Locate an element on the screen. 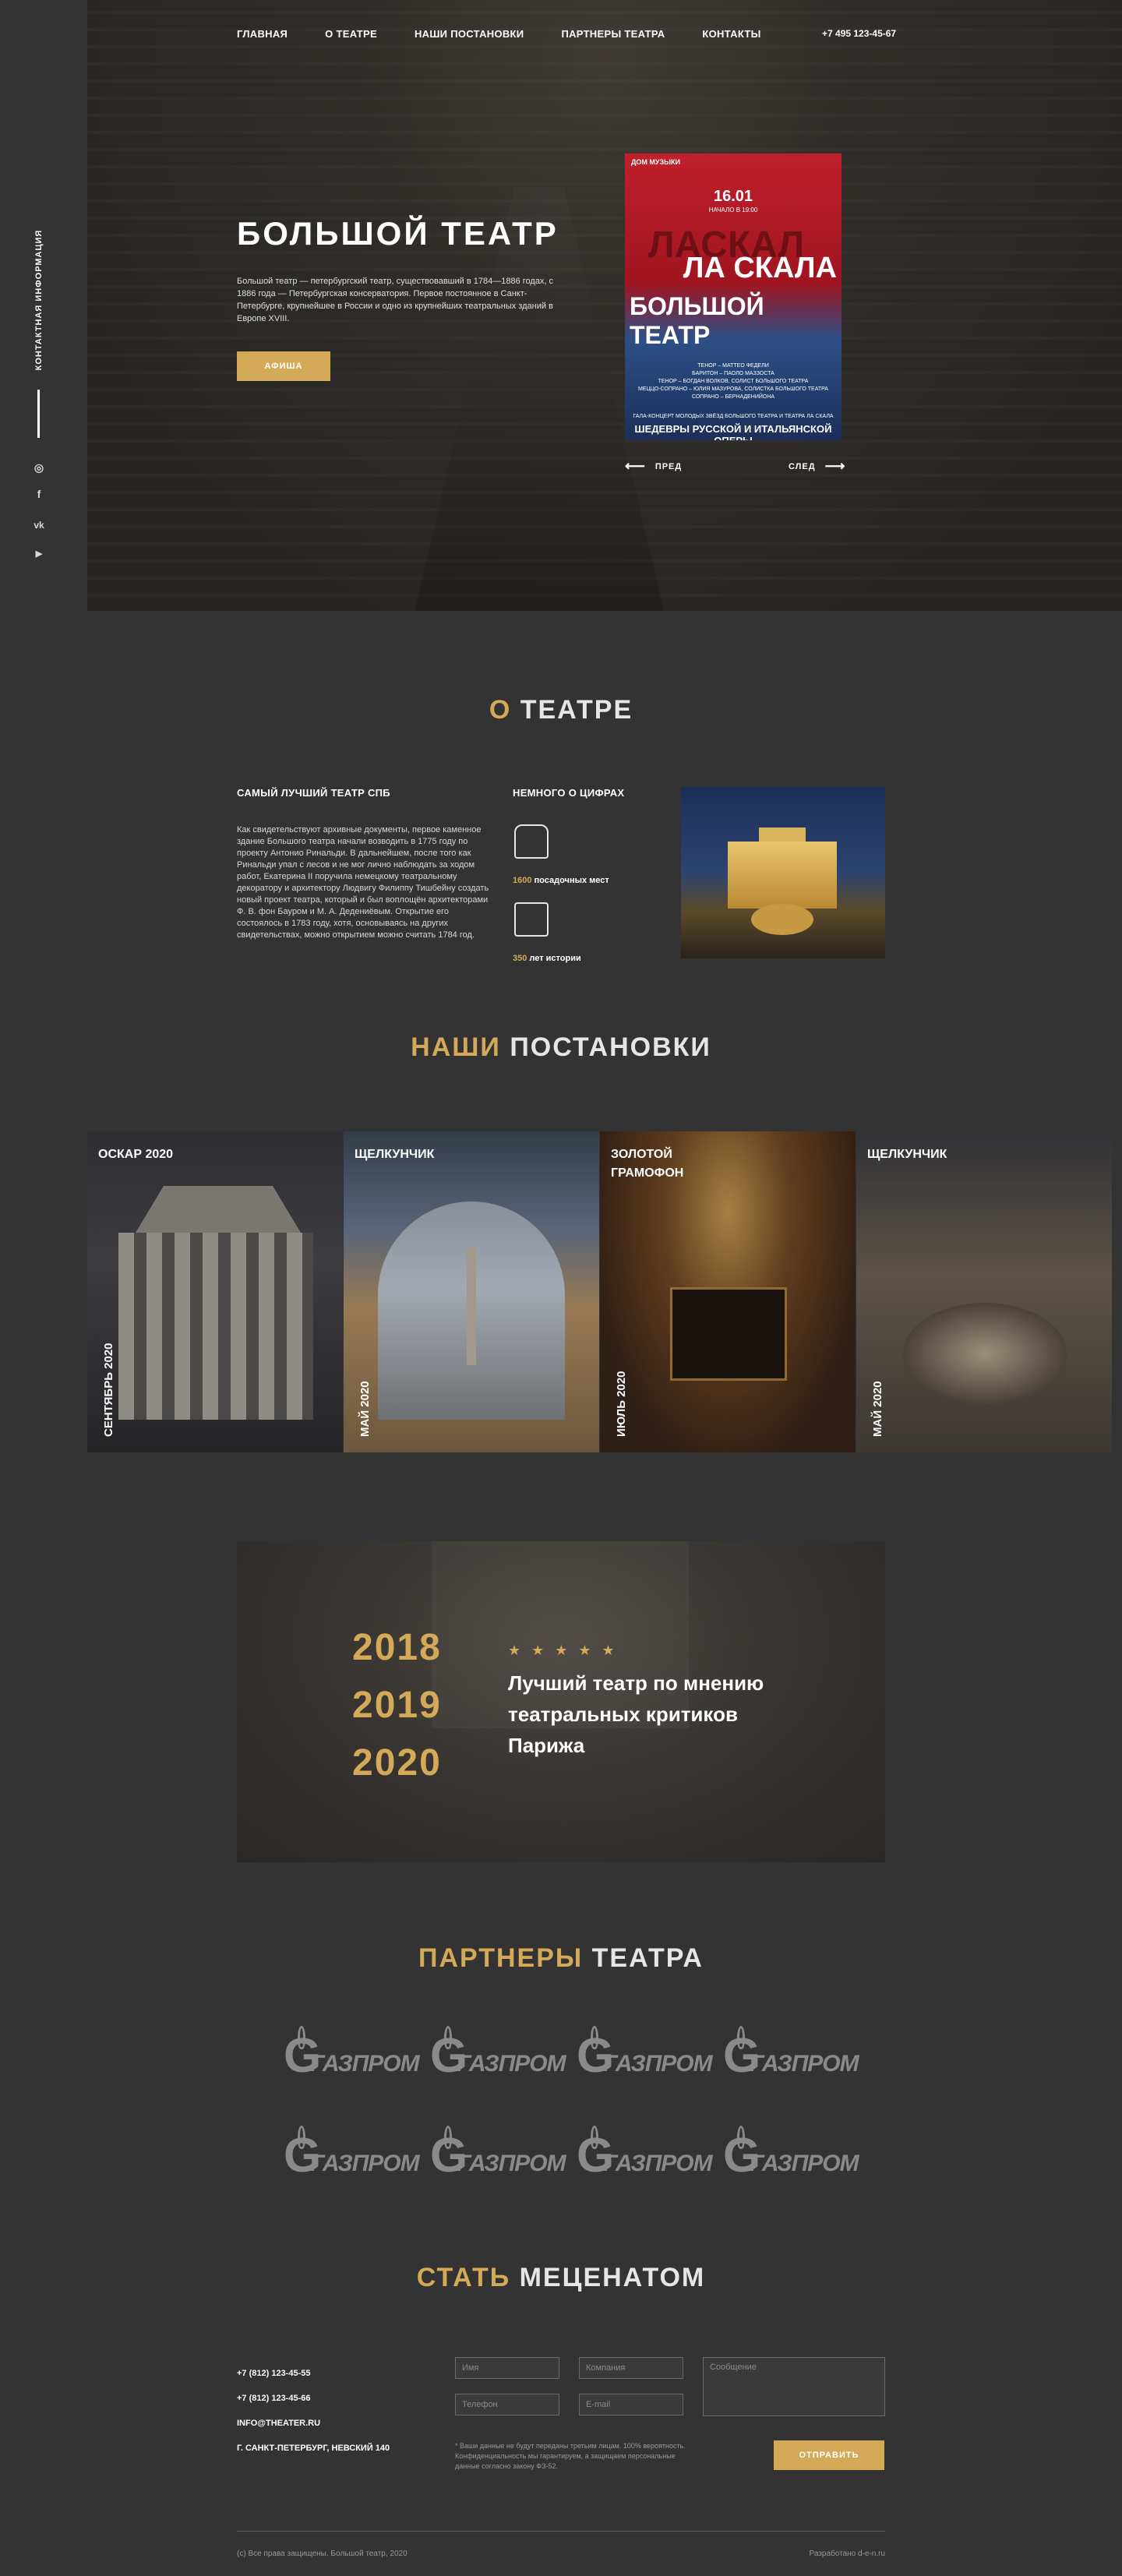  company-field is located at coordinates (631, 2368).